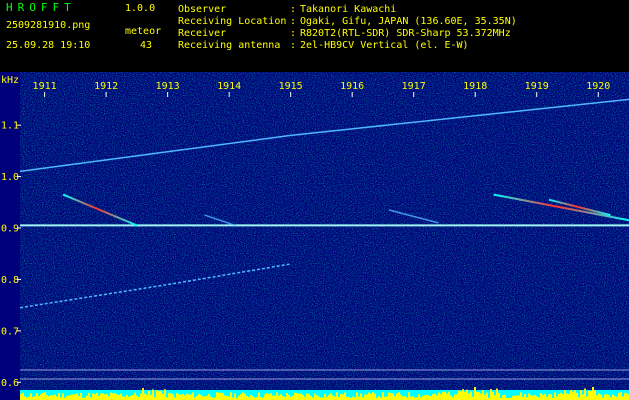 The height and width of the screenshot is (400, 629). Describe the element at coordinates (352, 86) in the screenshot. I see `x-tick-label: 1916` at that location.